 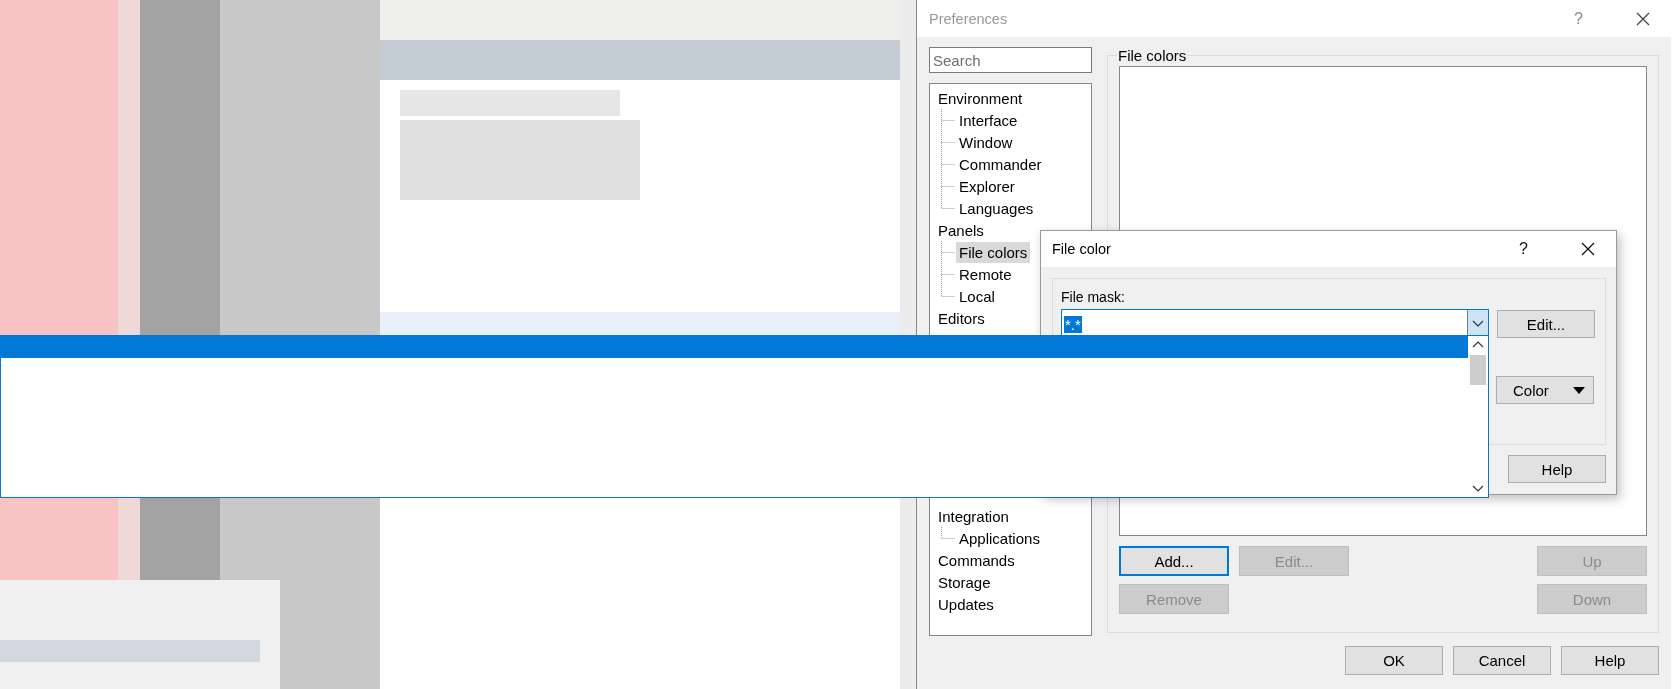 I want to click on tree-item: Window, so click(x=986, y=142).